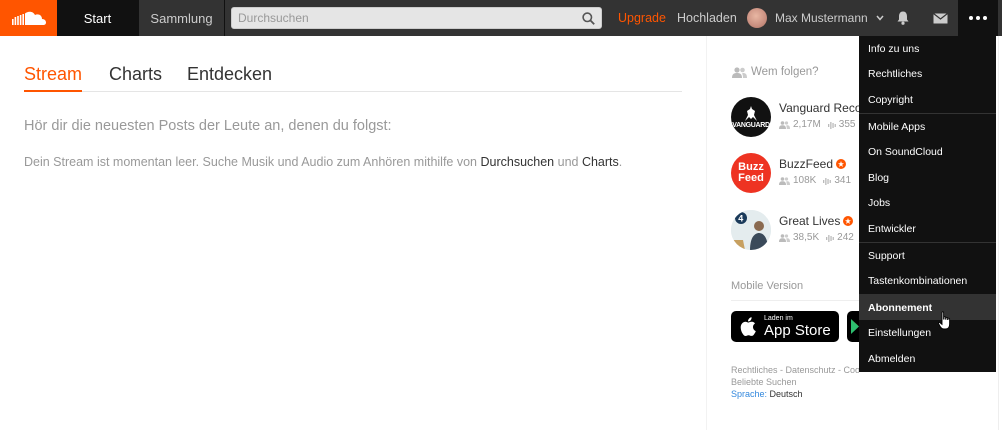  I want to click on menu-item-jobs: Jobs, so click(927, 202).